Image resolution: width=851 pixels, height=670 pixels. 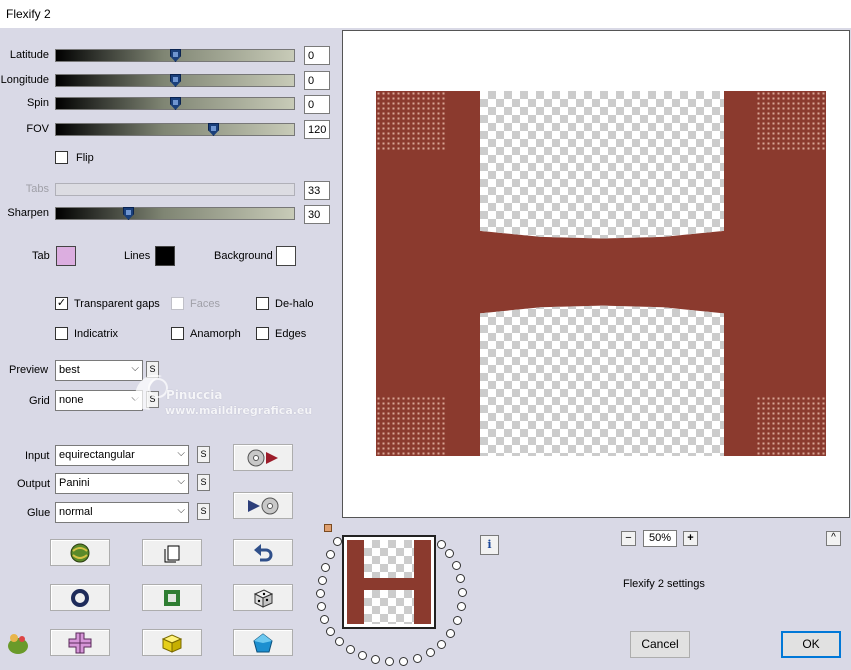 What do you see at coordinates (194, 395) in the screenshot?
I see `watermark-name: Pinuccia` at bounding box center [194, 395].